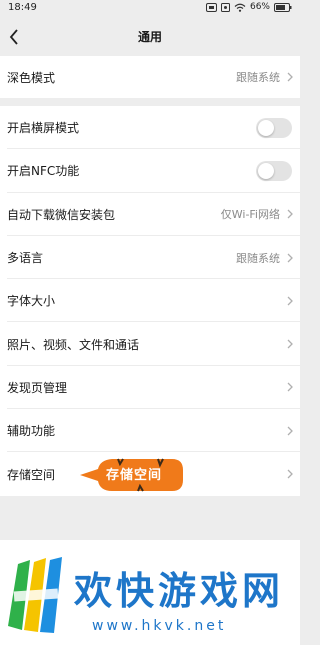 The height and width of the screenshot is (645, 320). I want to click on setting-label: 开启横屏模式, so click(43, 128).